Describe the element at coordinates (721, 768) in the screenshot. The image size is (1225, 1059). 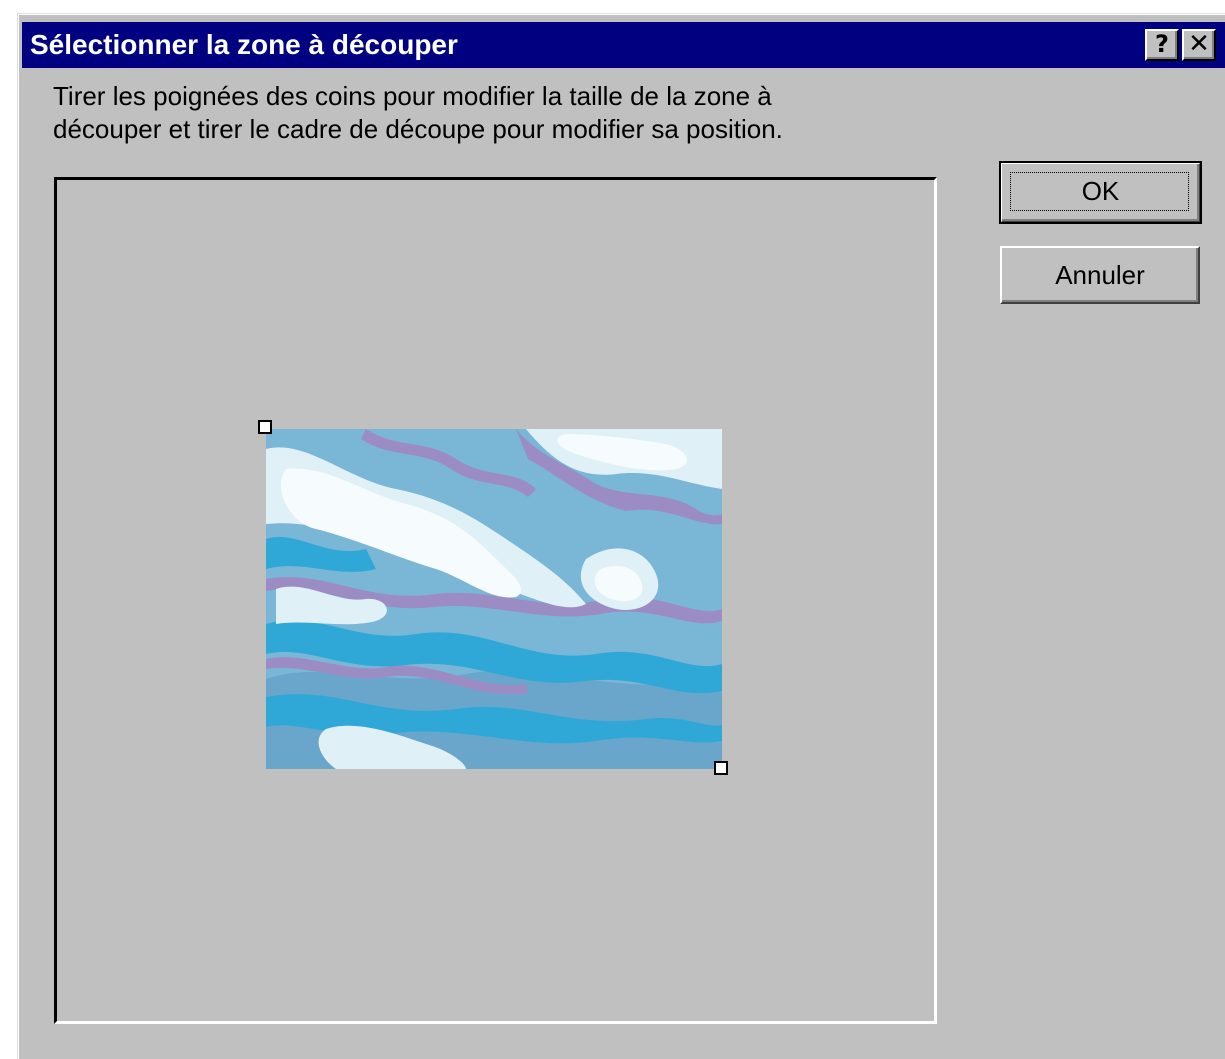
I see `crop-handle-bottom-right` at that location.